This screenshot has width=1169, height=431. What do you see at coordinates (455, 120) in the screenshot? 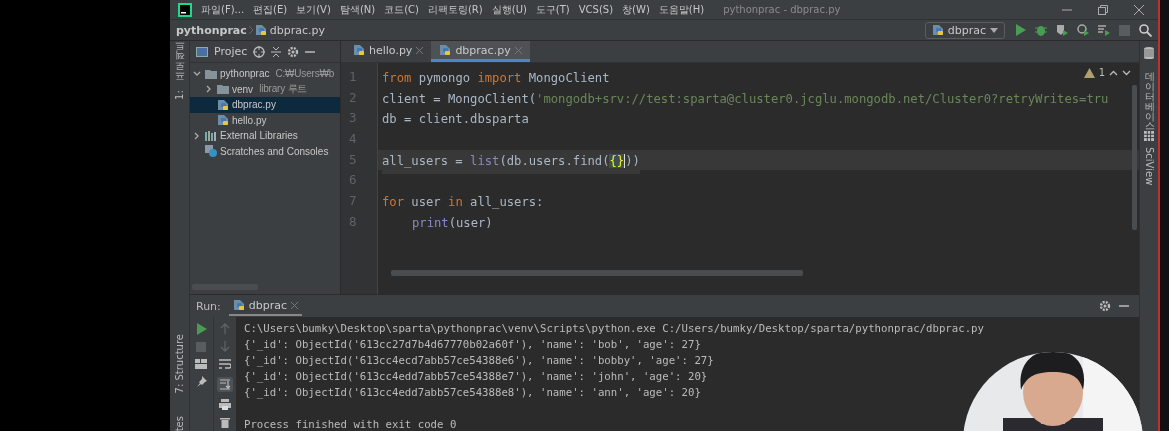
I see `code-line: db = client.dbsparta` at bounding box center [455, 120].